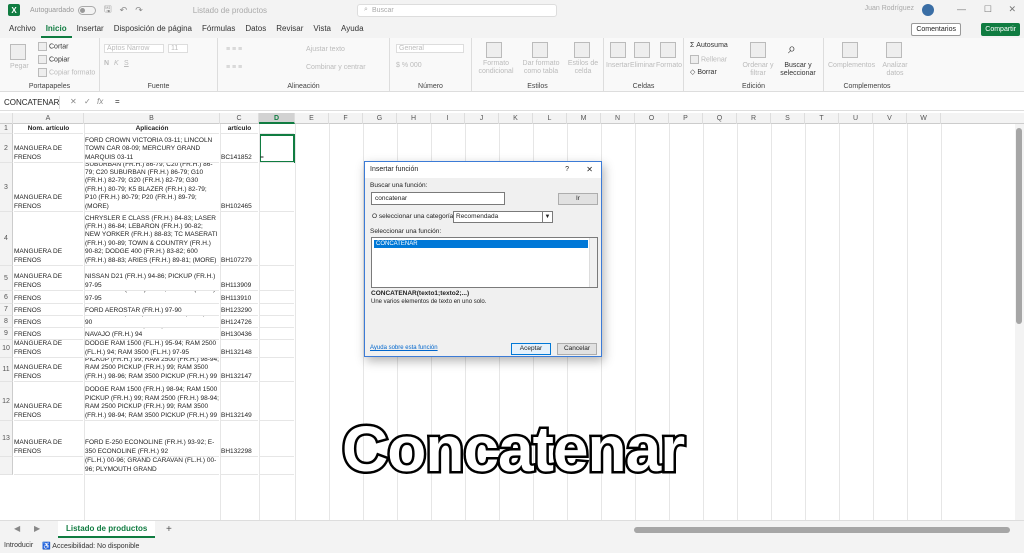  I want to click on column-header-v: V, so click(890, 118).